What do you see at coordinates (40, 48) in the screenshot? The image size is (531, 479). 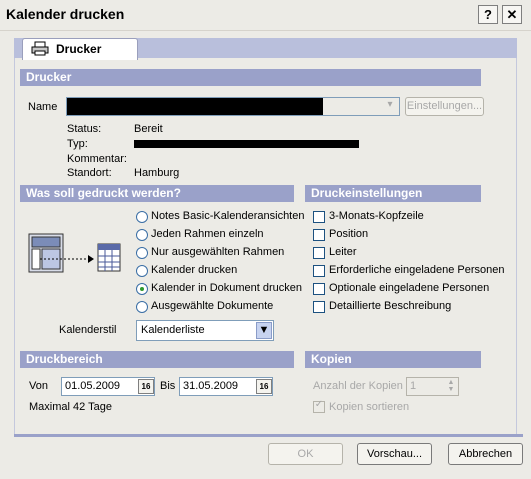 I see `printer-icon` at bounding box center [40, 48].